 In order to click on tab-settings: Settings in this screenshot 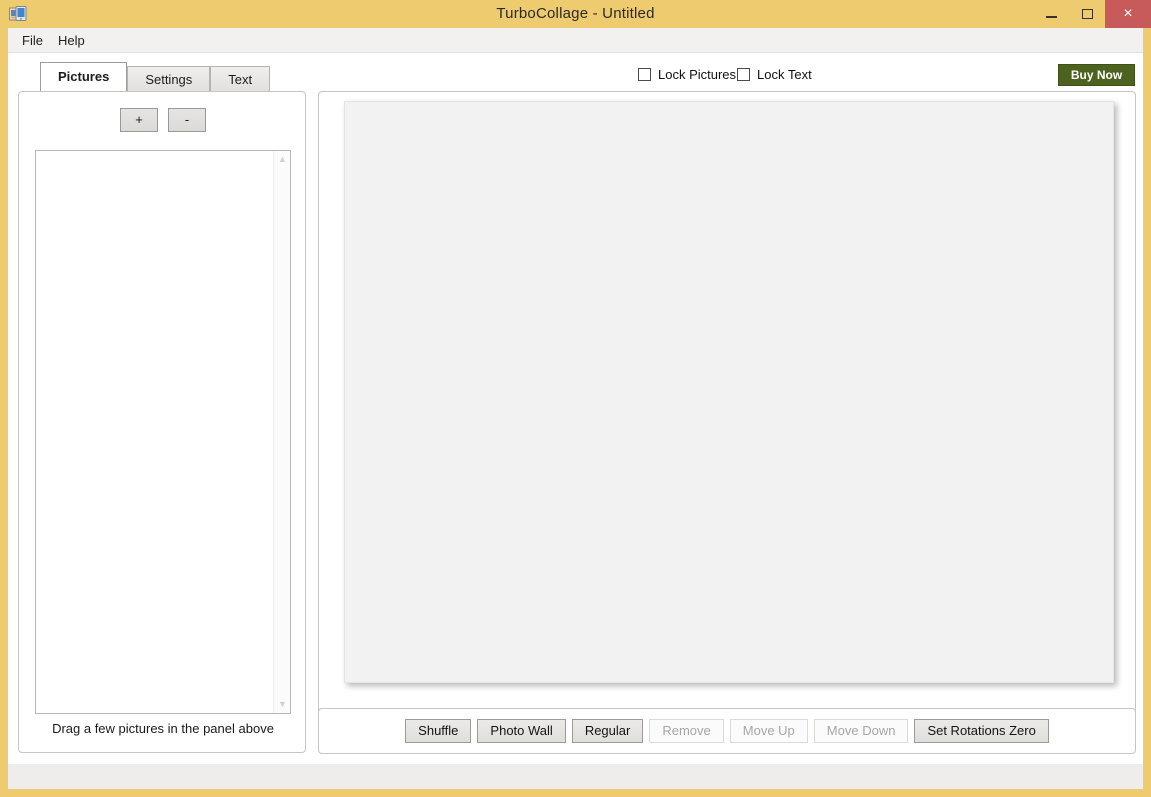, I will do `click(169, 78)`.